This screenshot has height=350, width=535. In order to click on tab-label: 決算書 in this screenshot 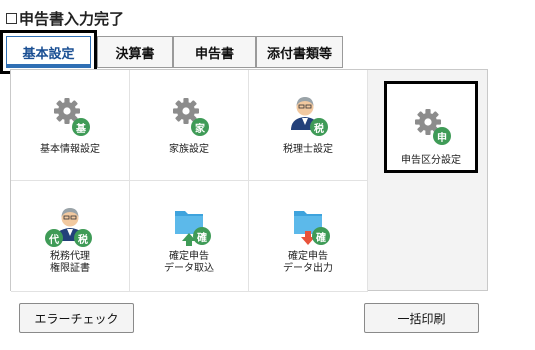, I will do `click(135, 54)`.